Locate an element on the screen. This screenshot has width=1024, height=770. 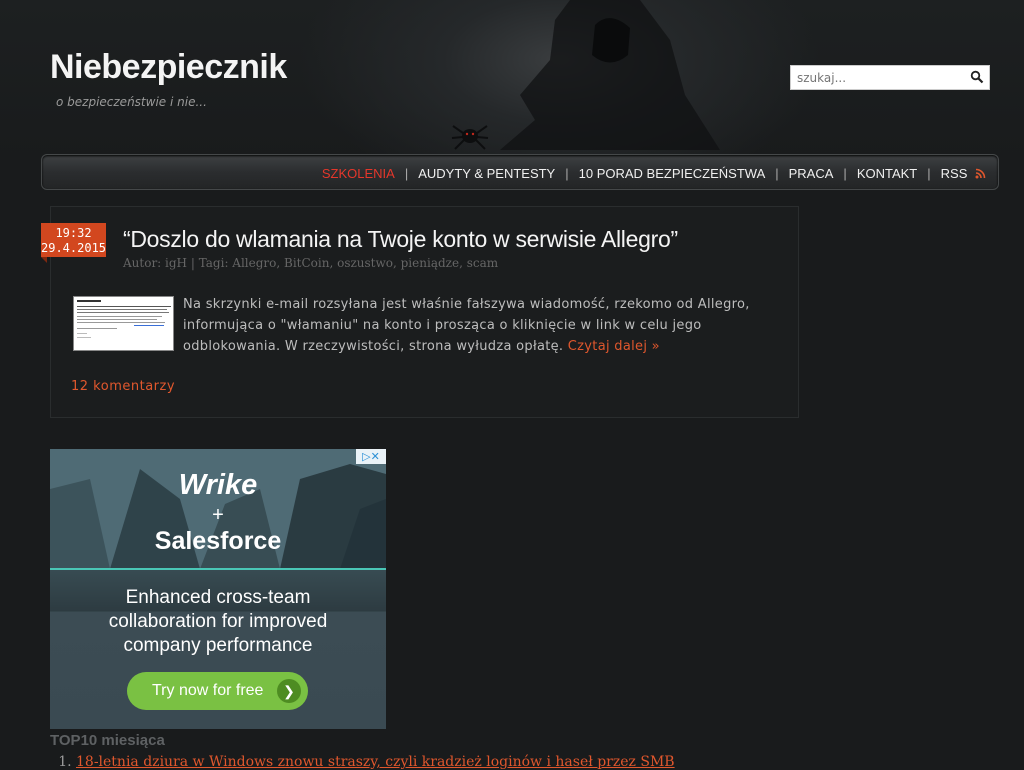
email-screenshot-thumbnail is located at coordinates (123, 323).